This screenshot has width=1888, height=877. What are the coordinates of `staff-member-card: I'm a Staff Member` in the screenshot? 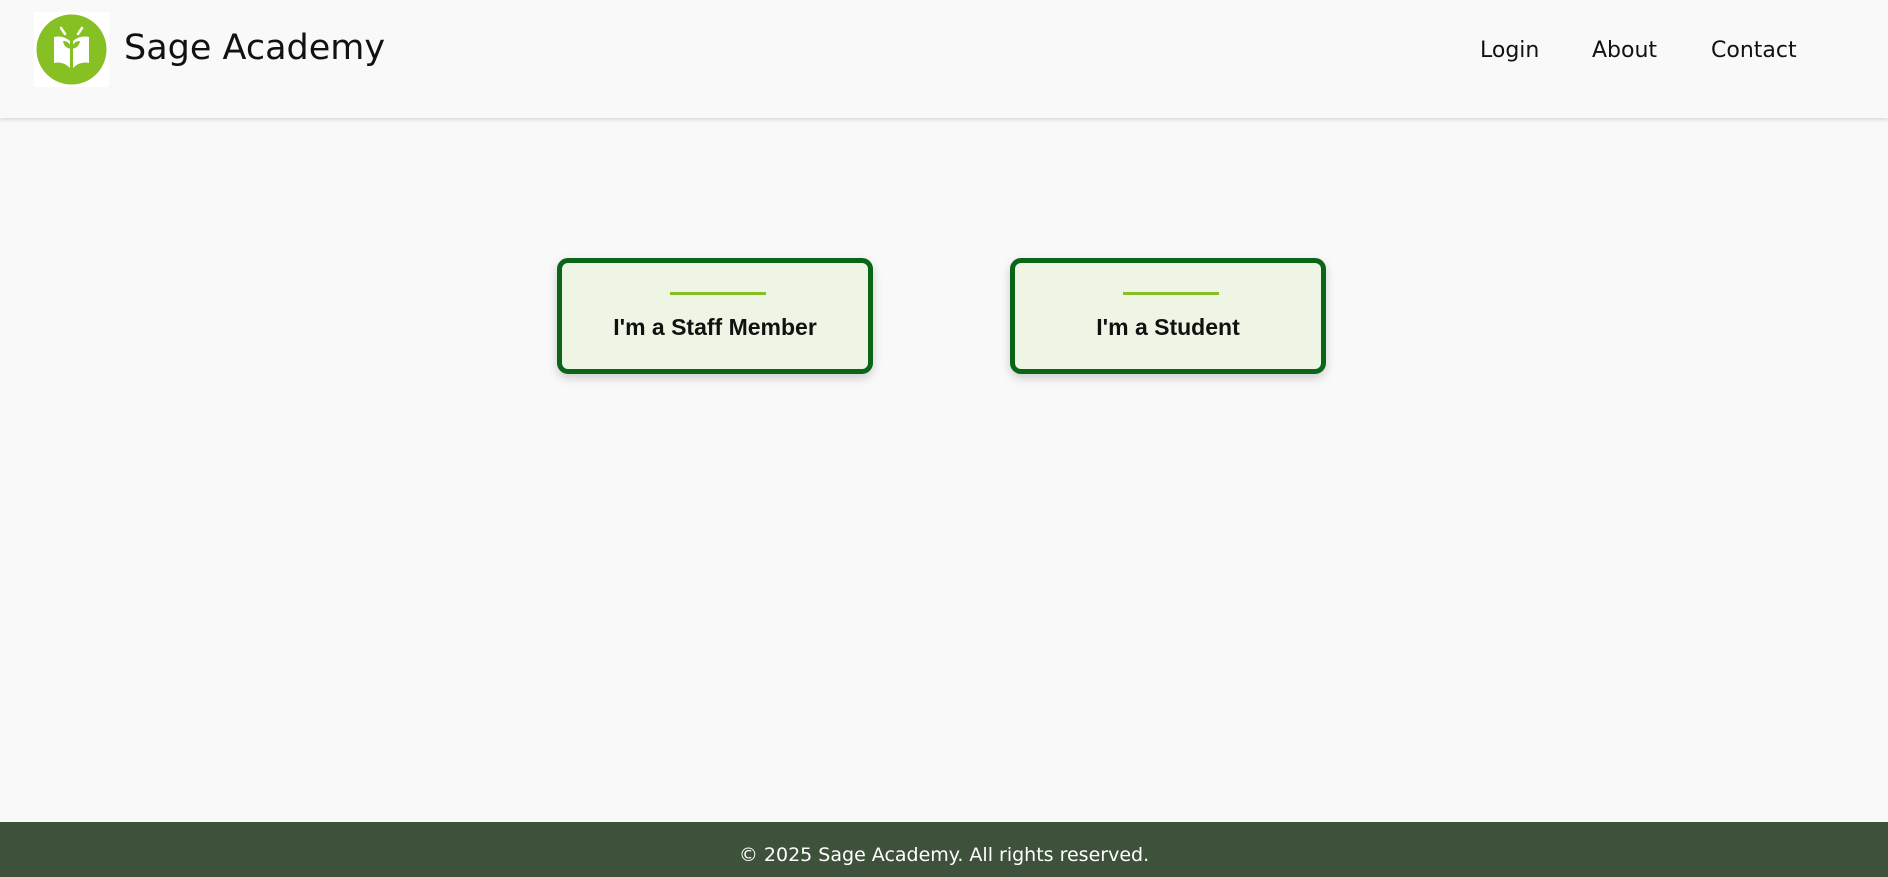 It's located at (715, 316).